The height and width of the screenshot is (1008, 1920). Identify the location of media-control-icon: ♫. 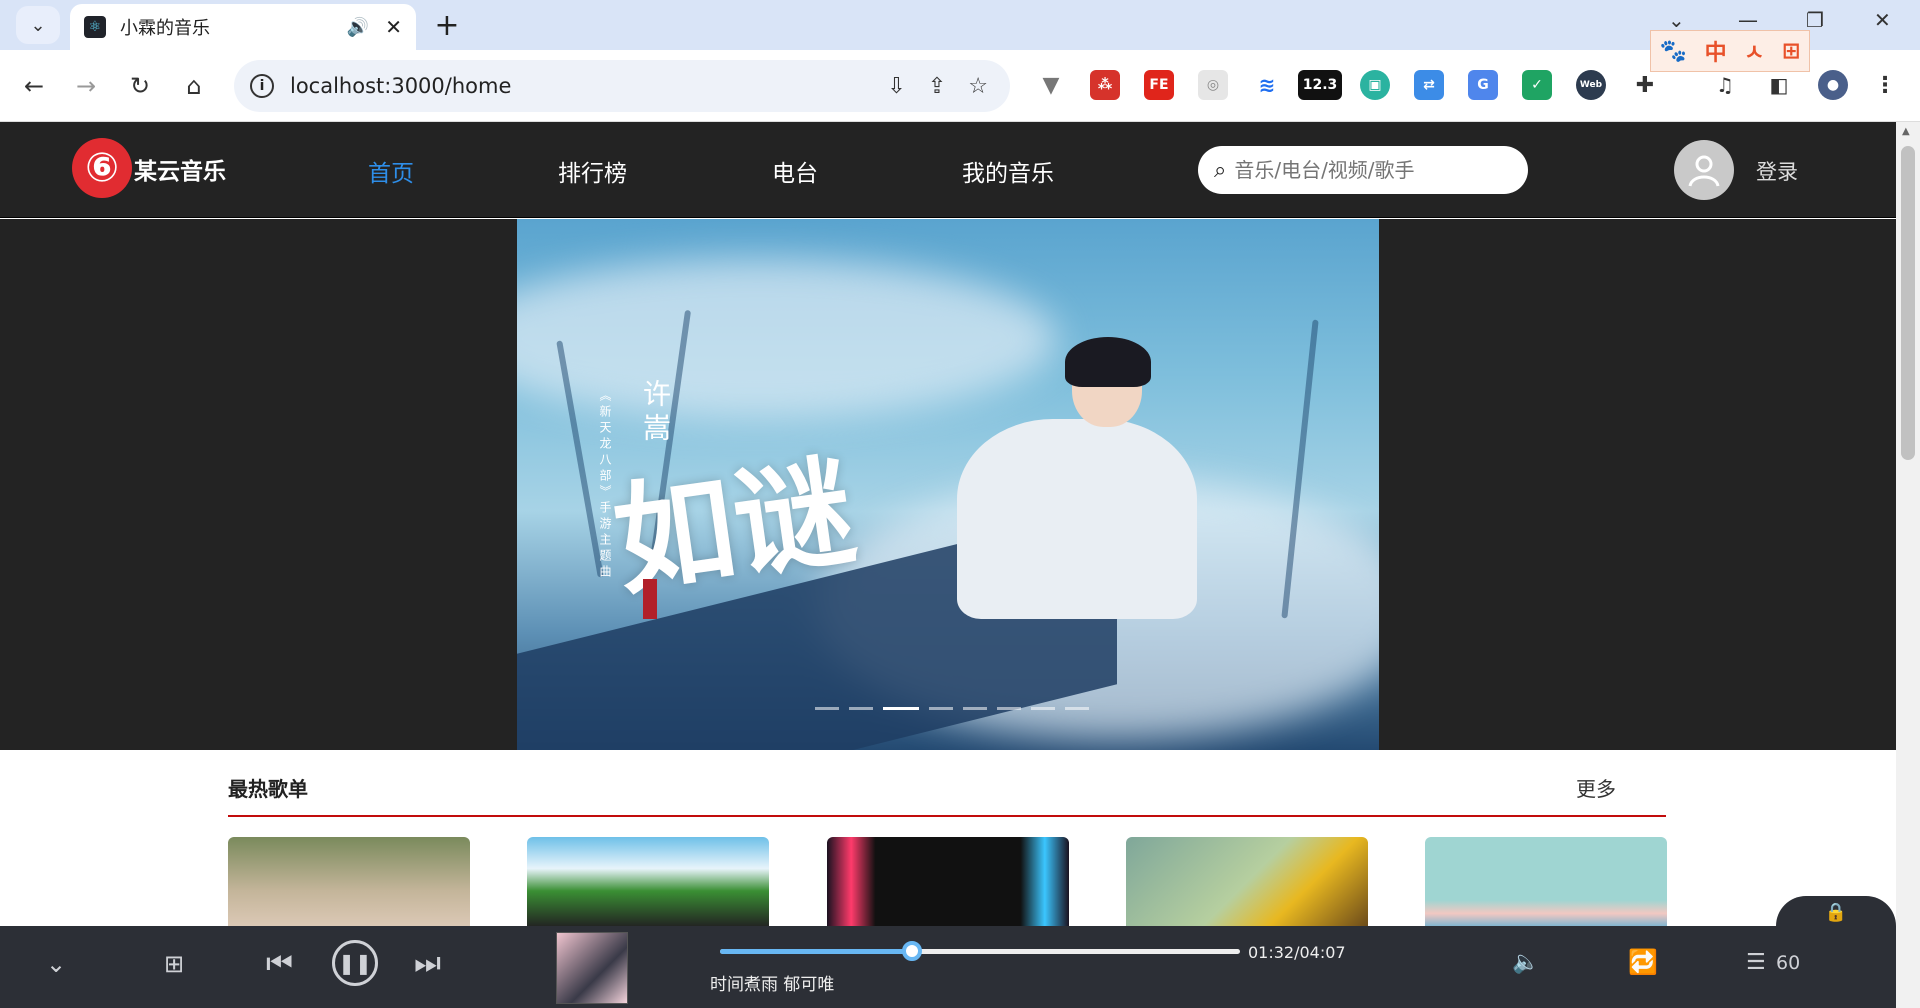
(1725, 85).